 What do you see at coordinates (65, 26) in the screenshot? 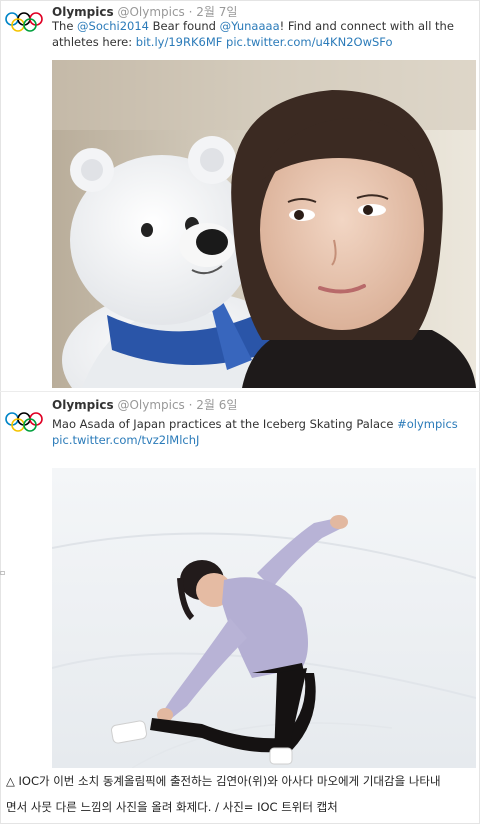
I see `tweet-text-part: The` at bounding box center [65, 26].